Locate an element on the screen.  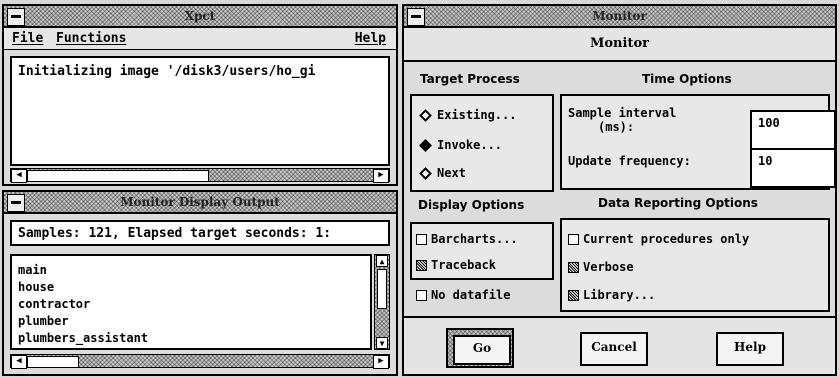
procedure-vertical-scrollbar: ▲ ▼ is located at coordinates (382, 302).